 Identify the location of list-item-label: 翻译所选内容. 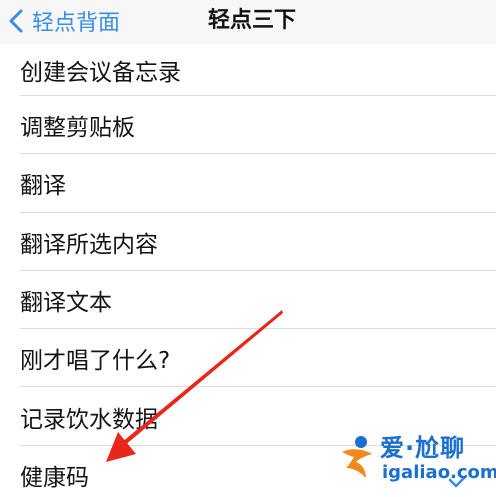
(89, 244).